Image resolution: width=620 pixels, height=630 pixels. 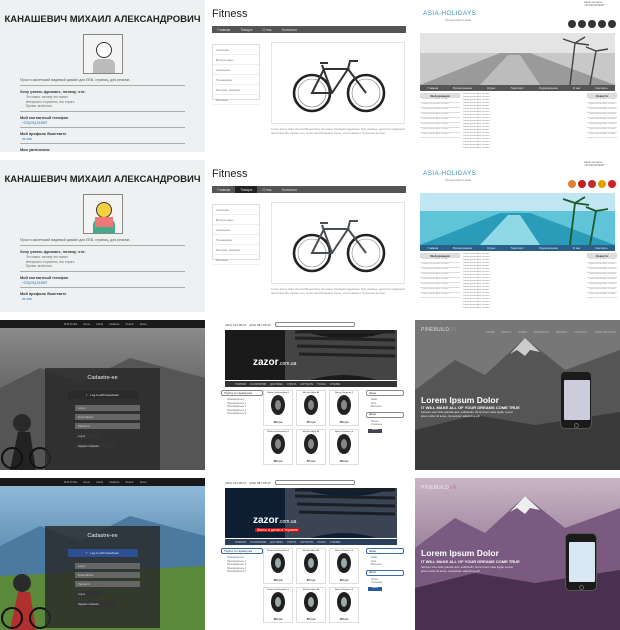 What do you see at coordinates (246, 189) in the screenshot?
I see `nav-item: Товары` at bounding box center [246, 189].